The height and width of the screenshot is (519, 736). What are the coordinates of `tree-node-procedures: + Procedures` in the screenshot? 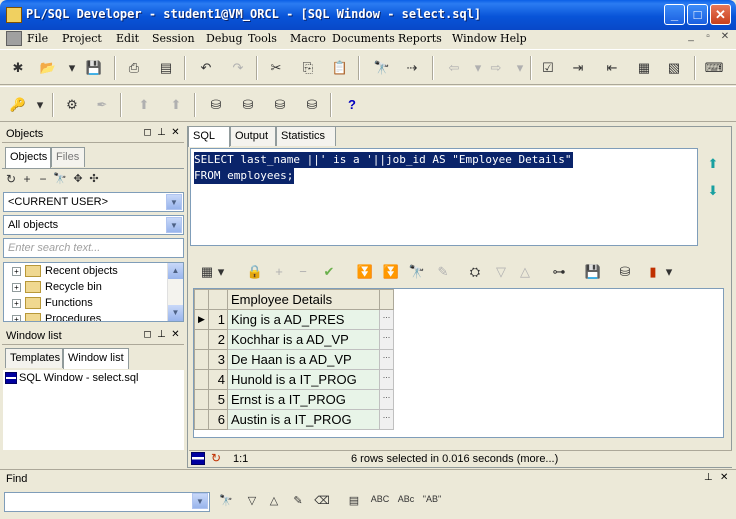 It's located at (56, 317).